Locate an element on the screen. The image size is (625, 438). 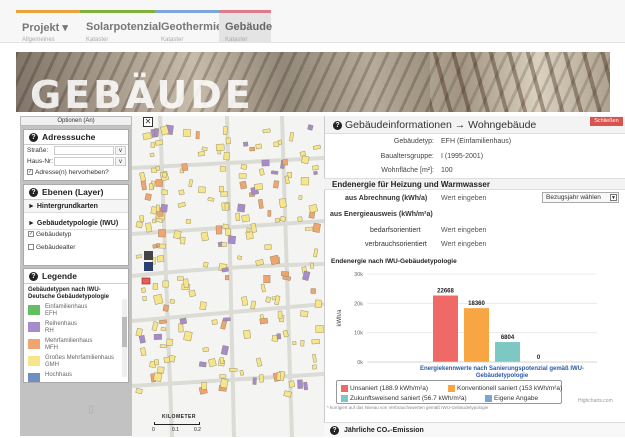
housenr-input is located at coordinates (84, 161).